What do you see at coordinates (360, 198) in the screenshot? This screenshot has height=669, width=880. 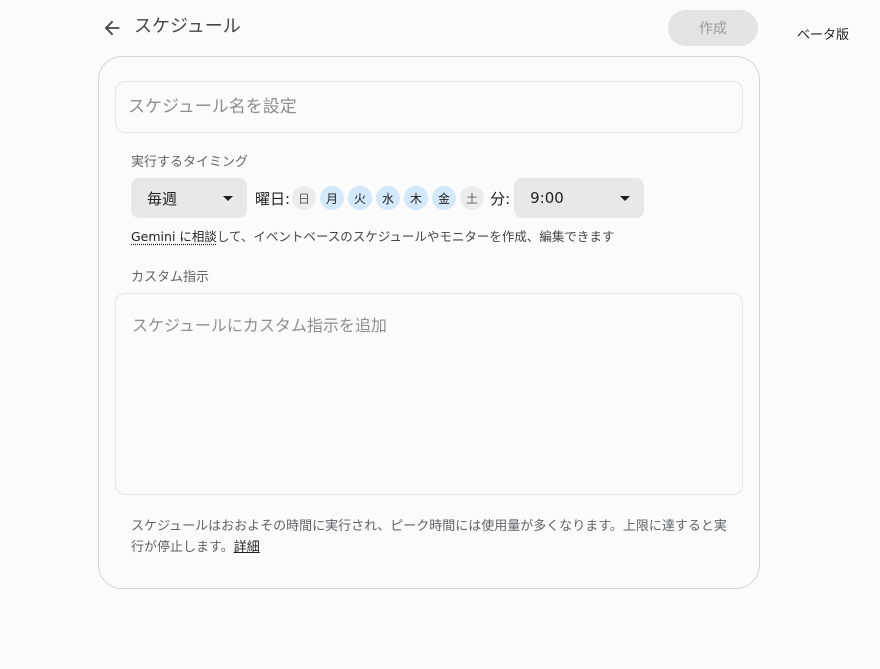 I see `weekday-chip: 火` at bounding box center [360, 198].